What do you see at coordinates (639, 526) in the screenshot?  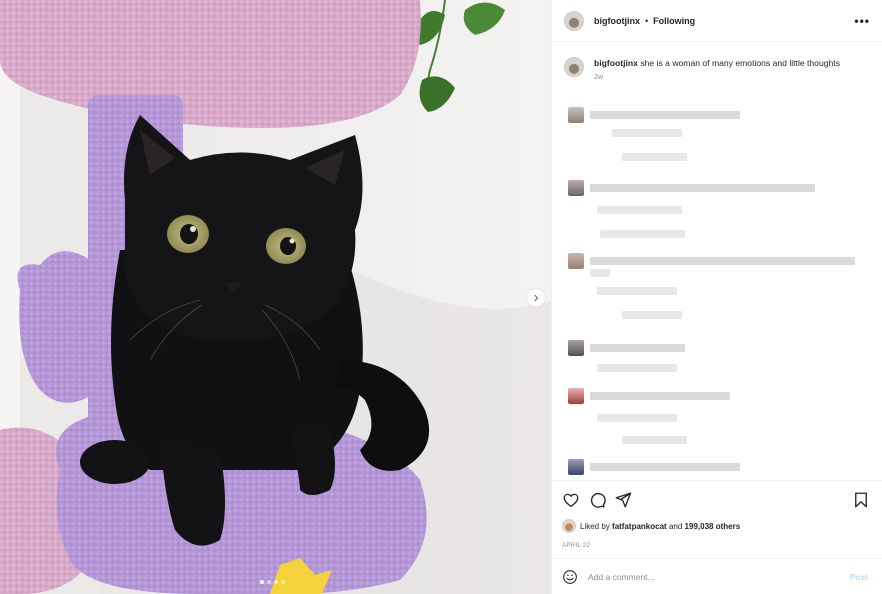 I see `liker-username: fatfatpankocat` at bounding box center [639, 526].